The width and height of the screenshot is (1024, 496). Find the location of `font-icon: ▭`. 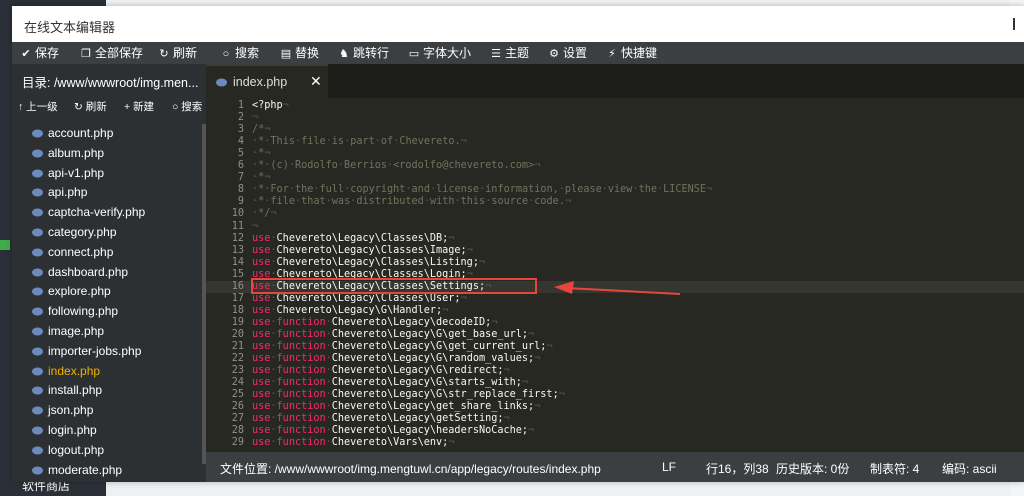

font-icon: ▭ is located at coordinates (414, 54).